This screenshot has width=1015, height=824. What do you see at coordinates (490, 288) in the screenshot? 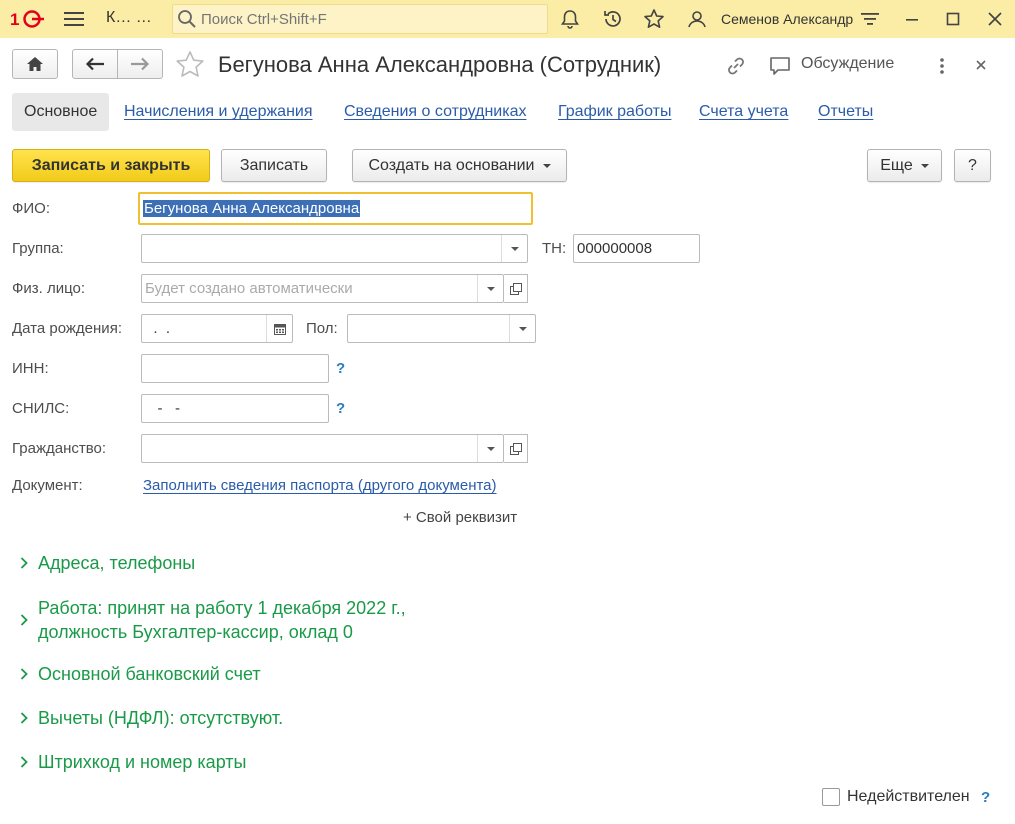
I see `person-dropdown-button` at bounding box center [490, 288].